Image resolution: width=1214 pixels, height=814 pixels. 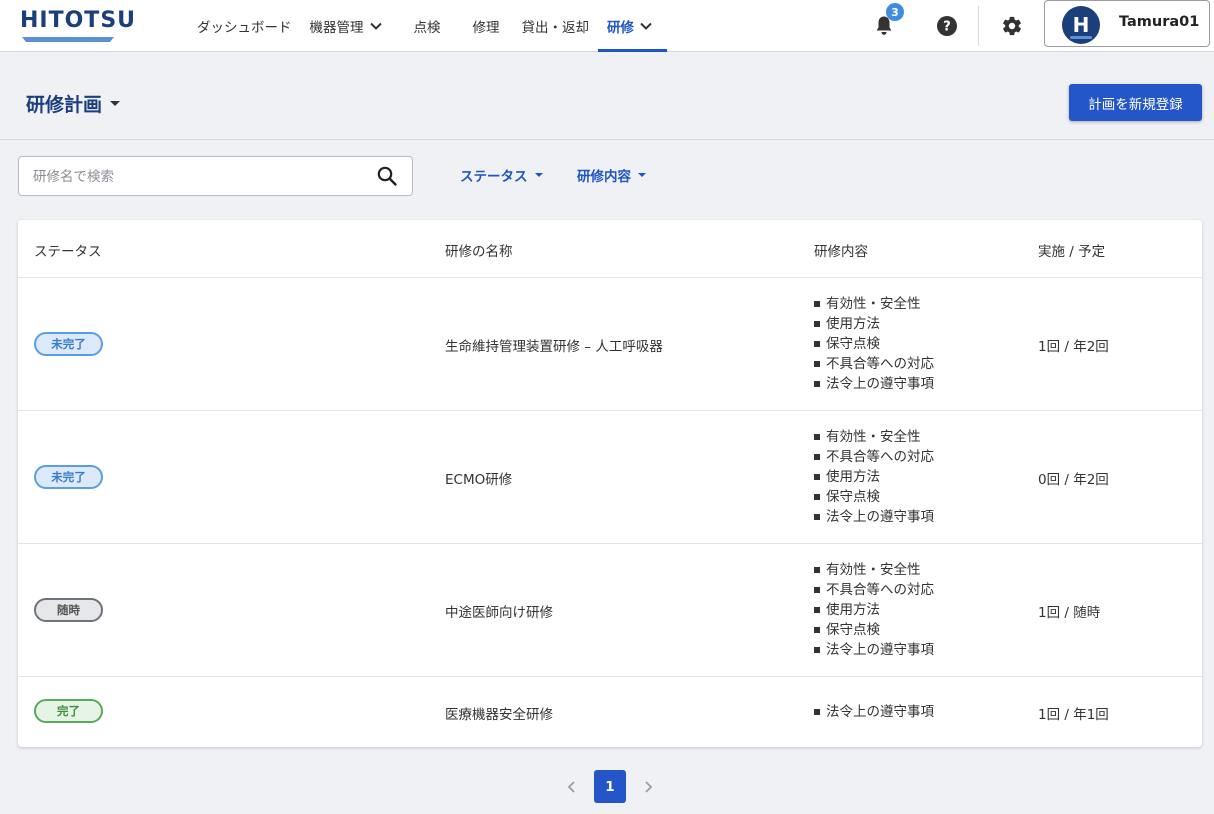 What do you see at coordinates (632, 26) in the screenshot?
I see `nav-item-training: 研修` at bounding box center [632, 26].